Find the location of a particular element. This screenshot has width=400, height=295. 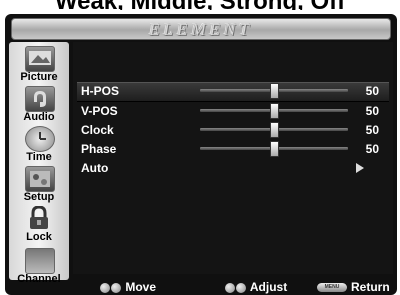

row-label: V-POS is located at coordinates (99, 111).